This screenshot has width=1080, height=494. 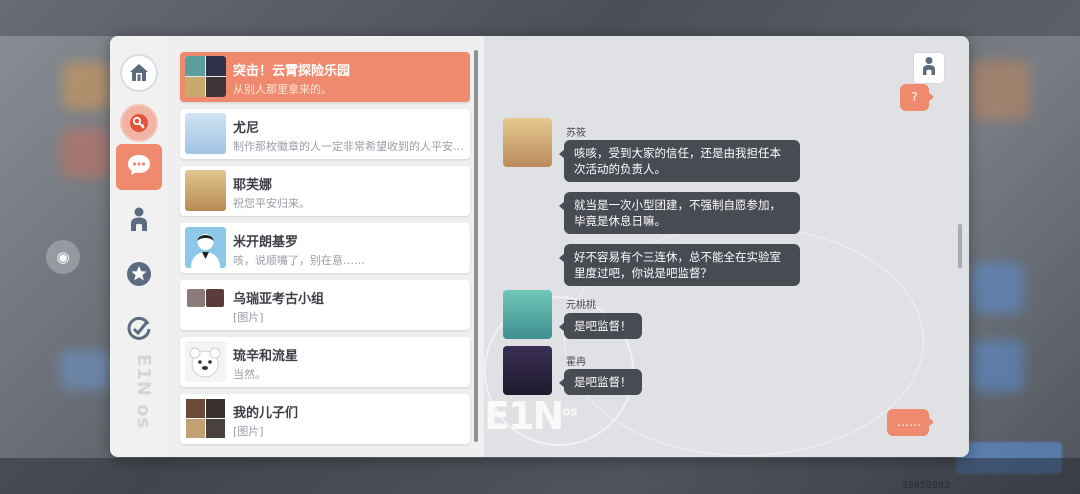 I want to click on conversation-name: 乌瑞亚考古小组, so click(x=279, y=299).